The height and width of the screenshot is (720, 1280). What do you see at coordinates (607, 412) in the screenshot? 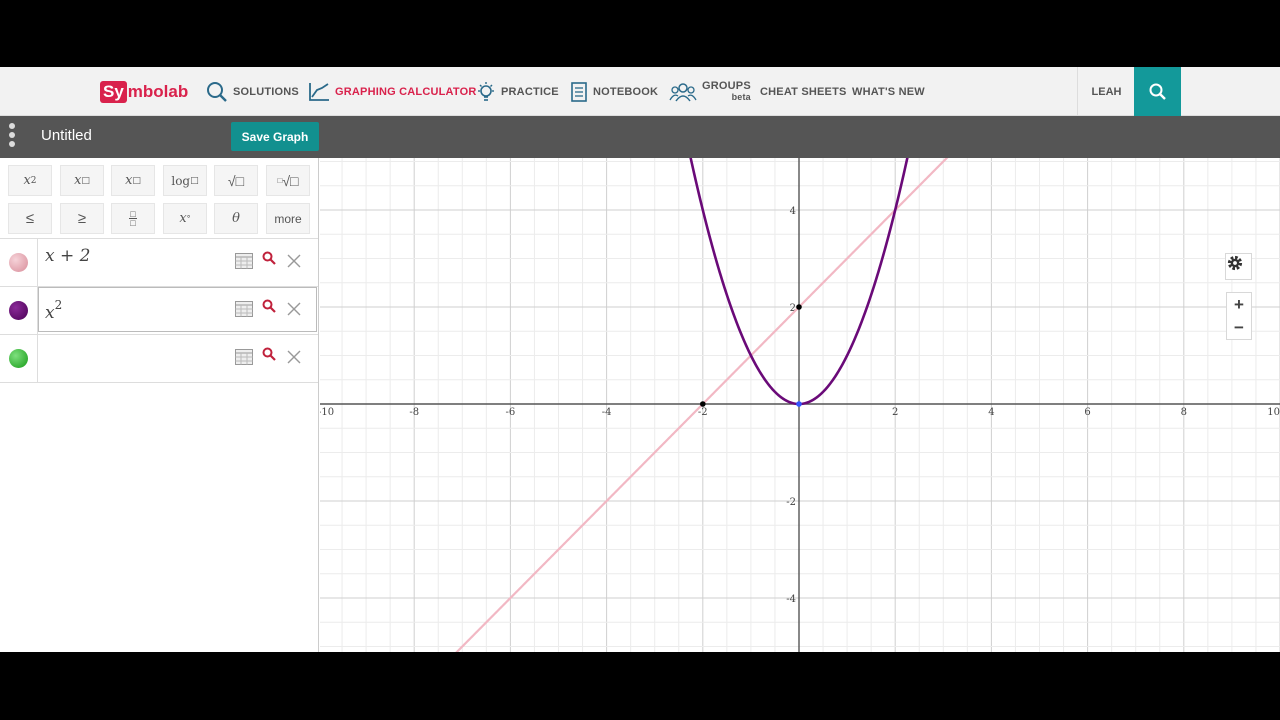
I see `x-tick-label: -4` at bounding box center [607, 412].